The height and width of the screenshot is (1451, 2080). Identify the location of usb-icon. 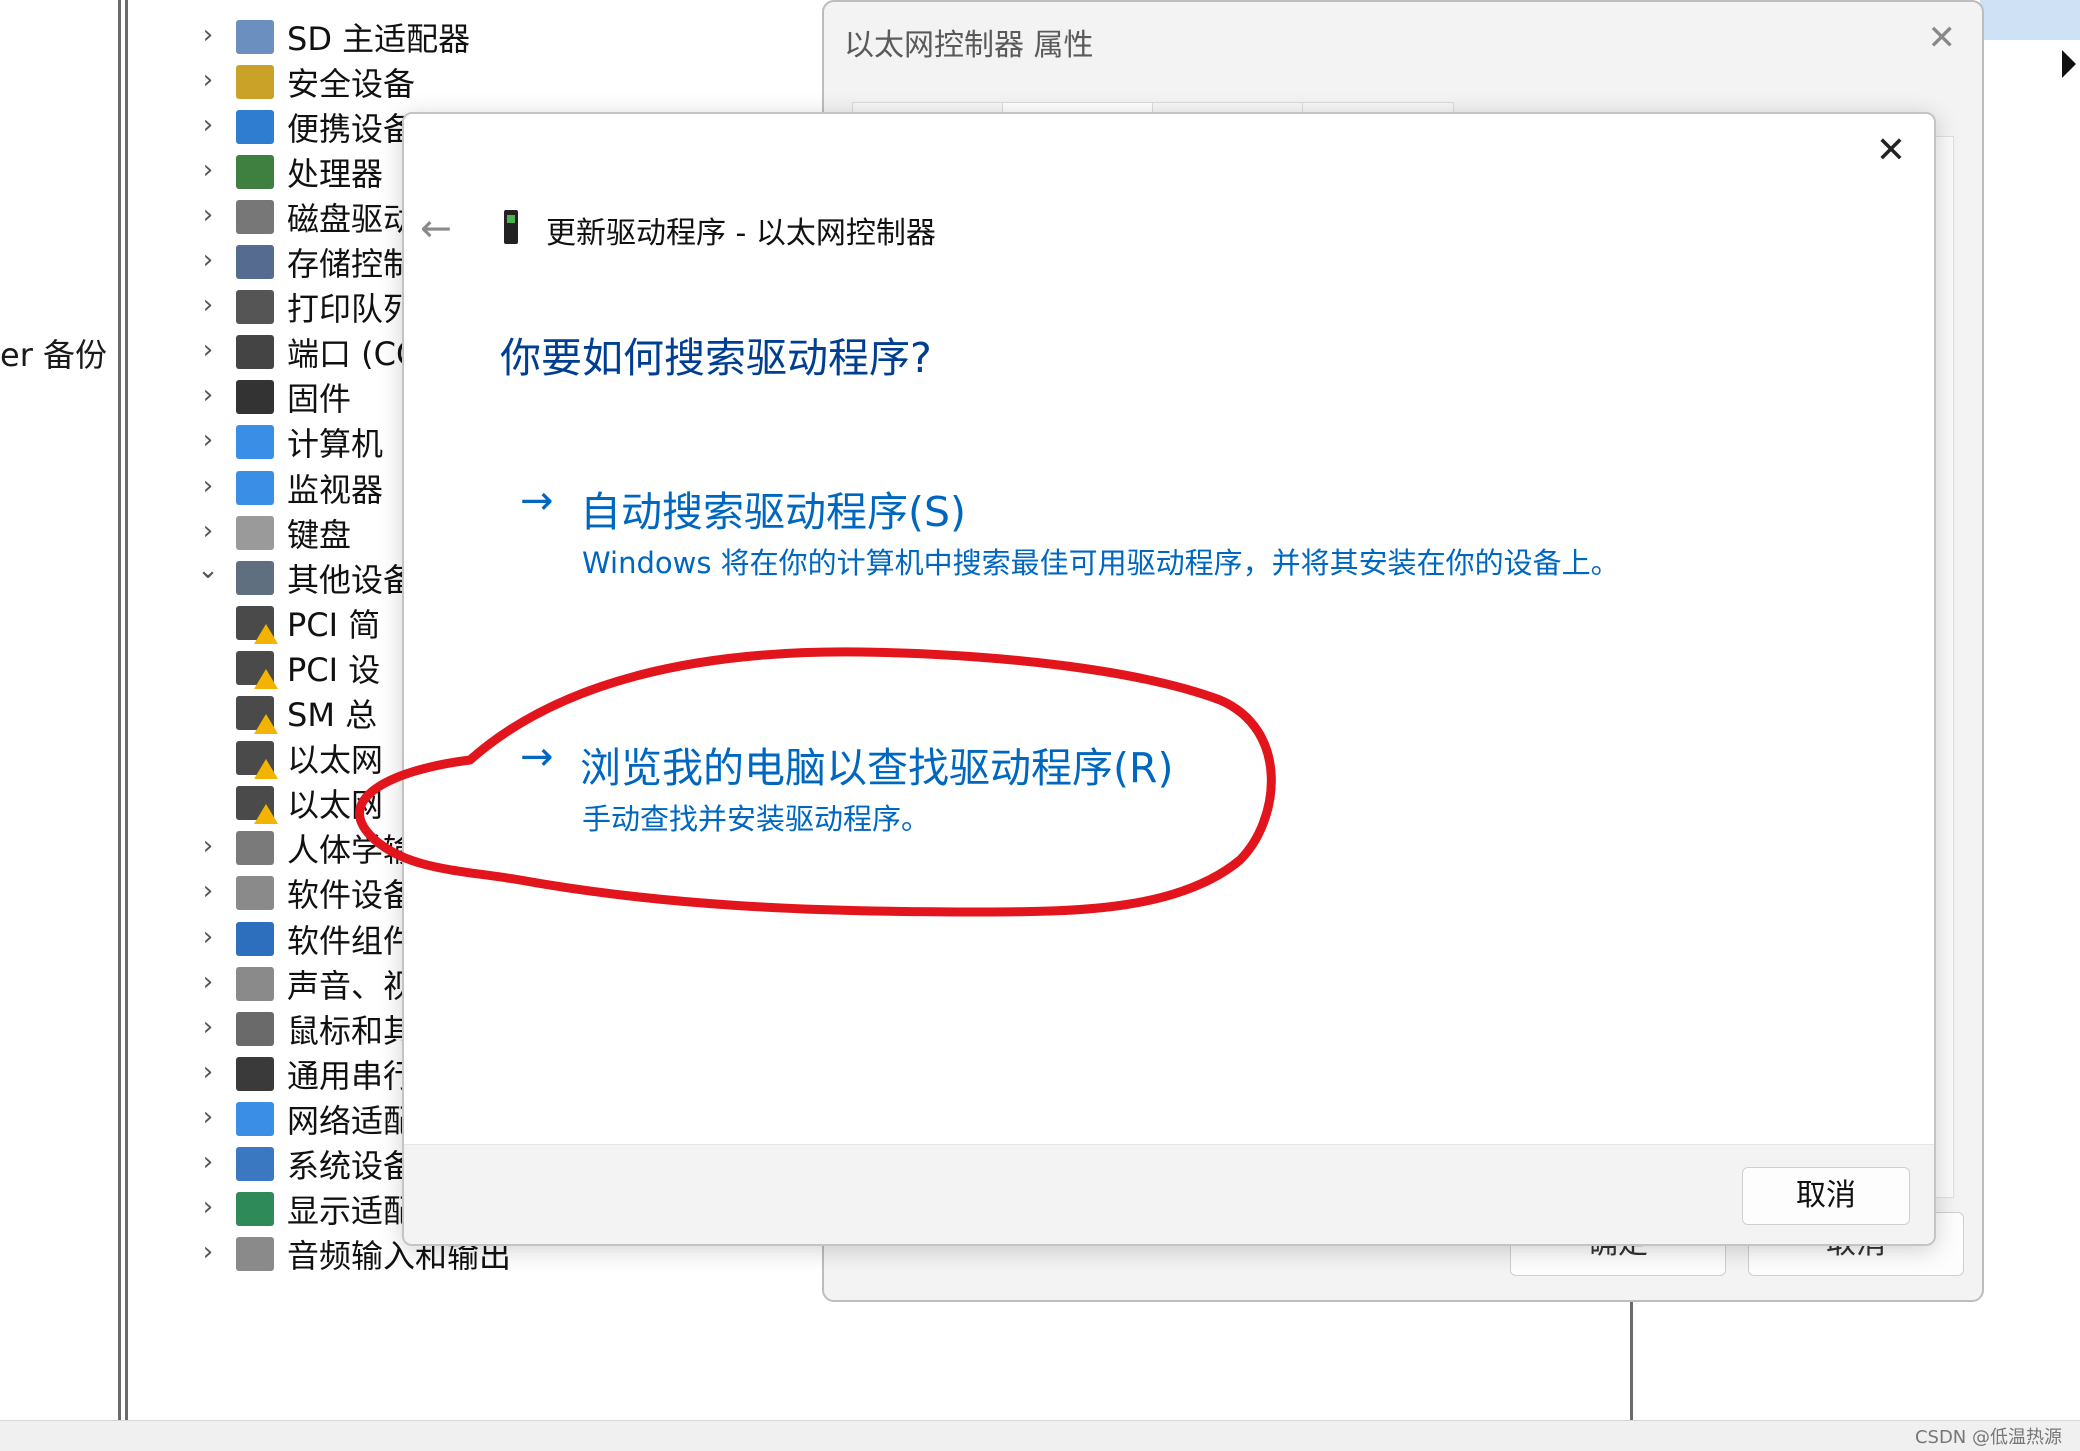
(255, 1073).